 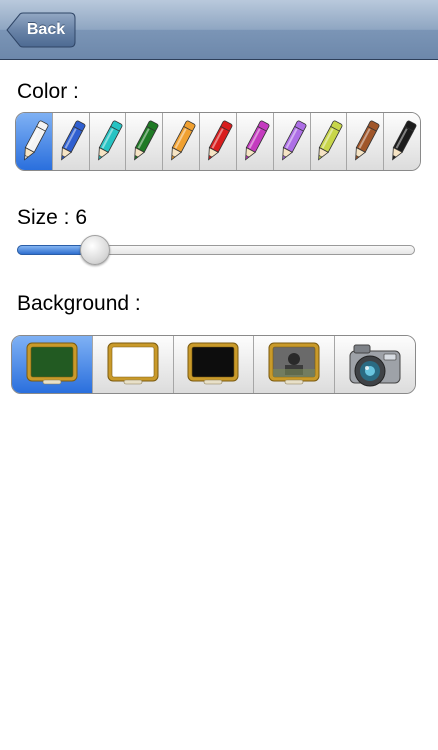 I want to click on cyan-pencil-icon, so click(x=109, y=140).